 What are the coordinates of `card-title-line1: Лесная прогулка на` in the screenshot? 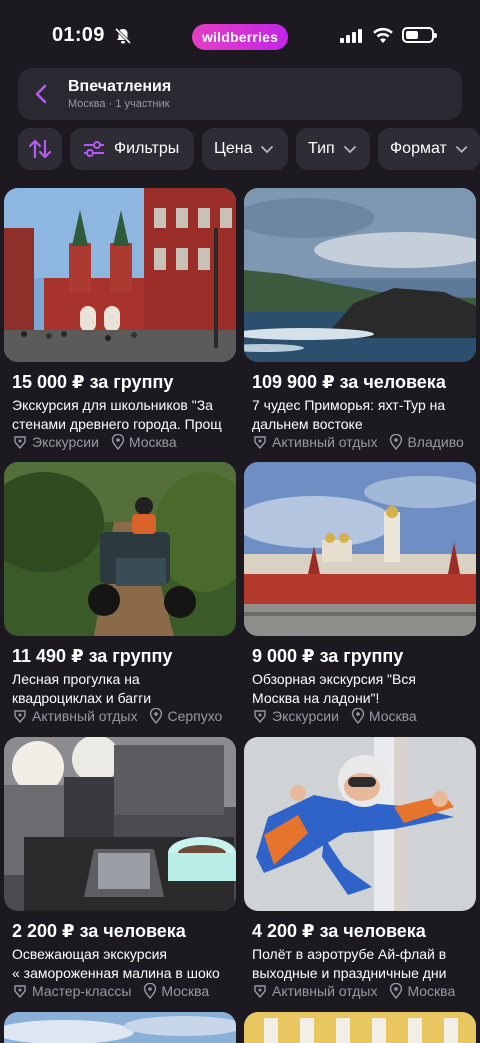 It's located at (76, 679).